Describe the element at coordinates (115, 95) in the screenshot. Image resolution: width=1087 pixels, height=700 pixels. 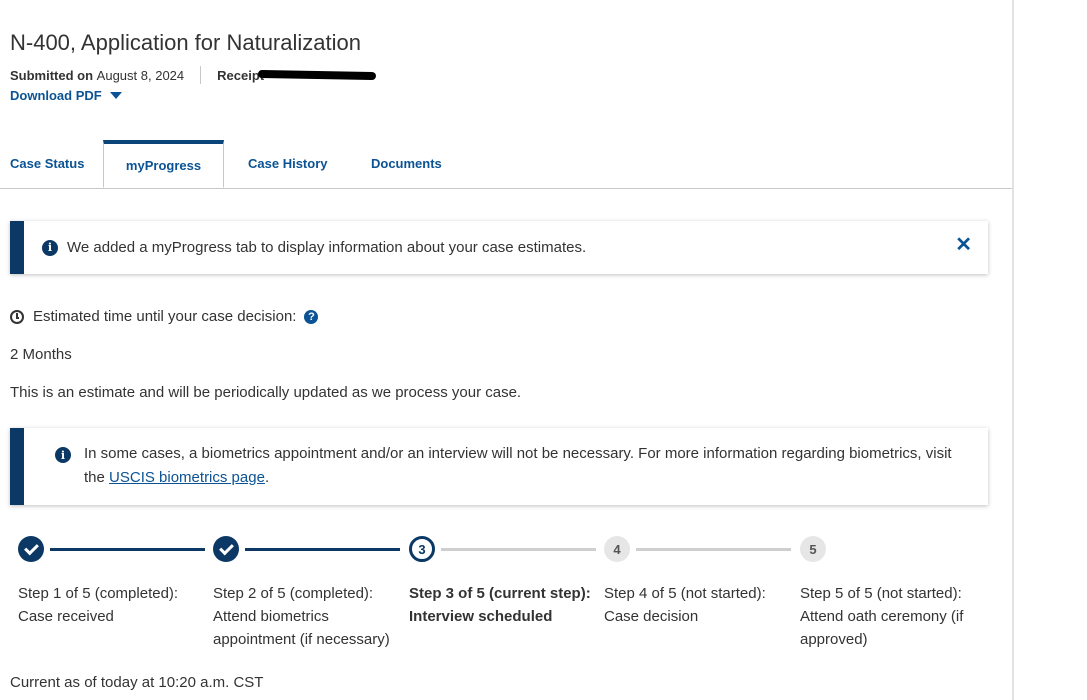
I see `caret-down-icon` at that location.